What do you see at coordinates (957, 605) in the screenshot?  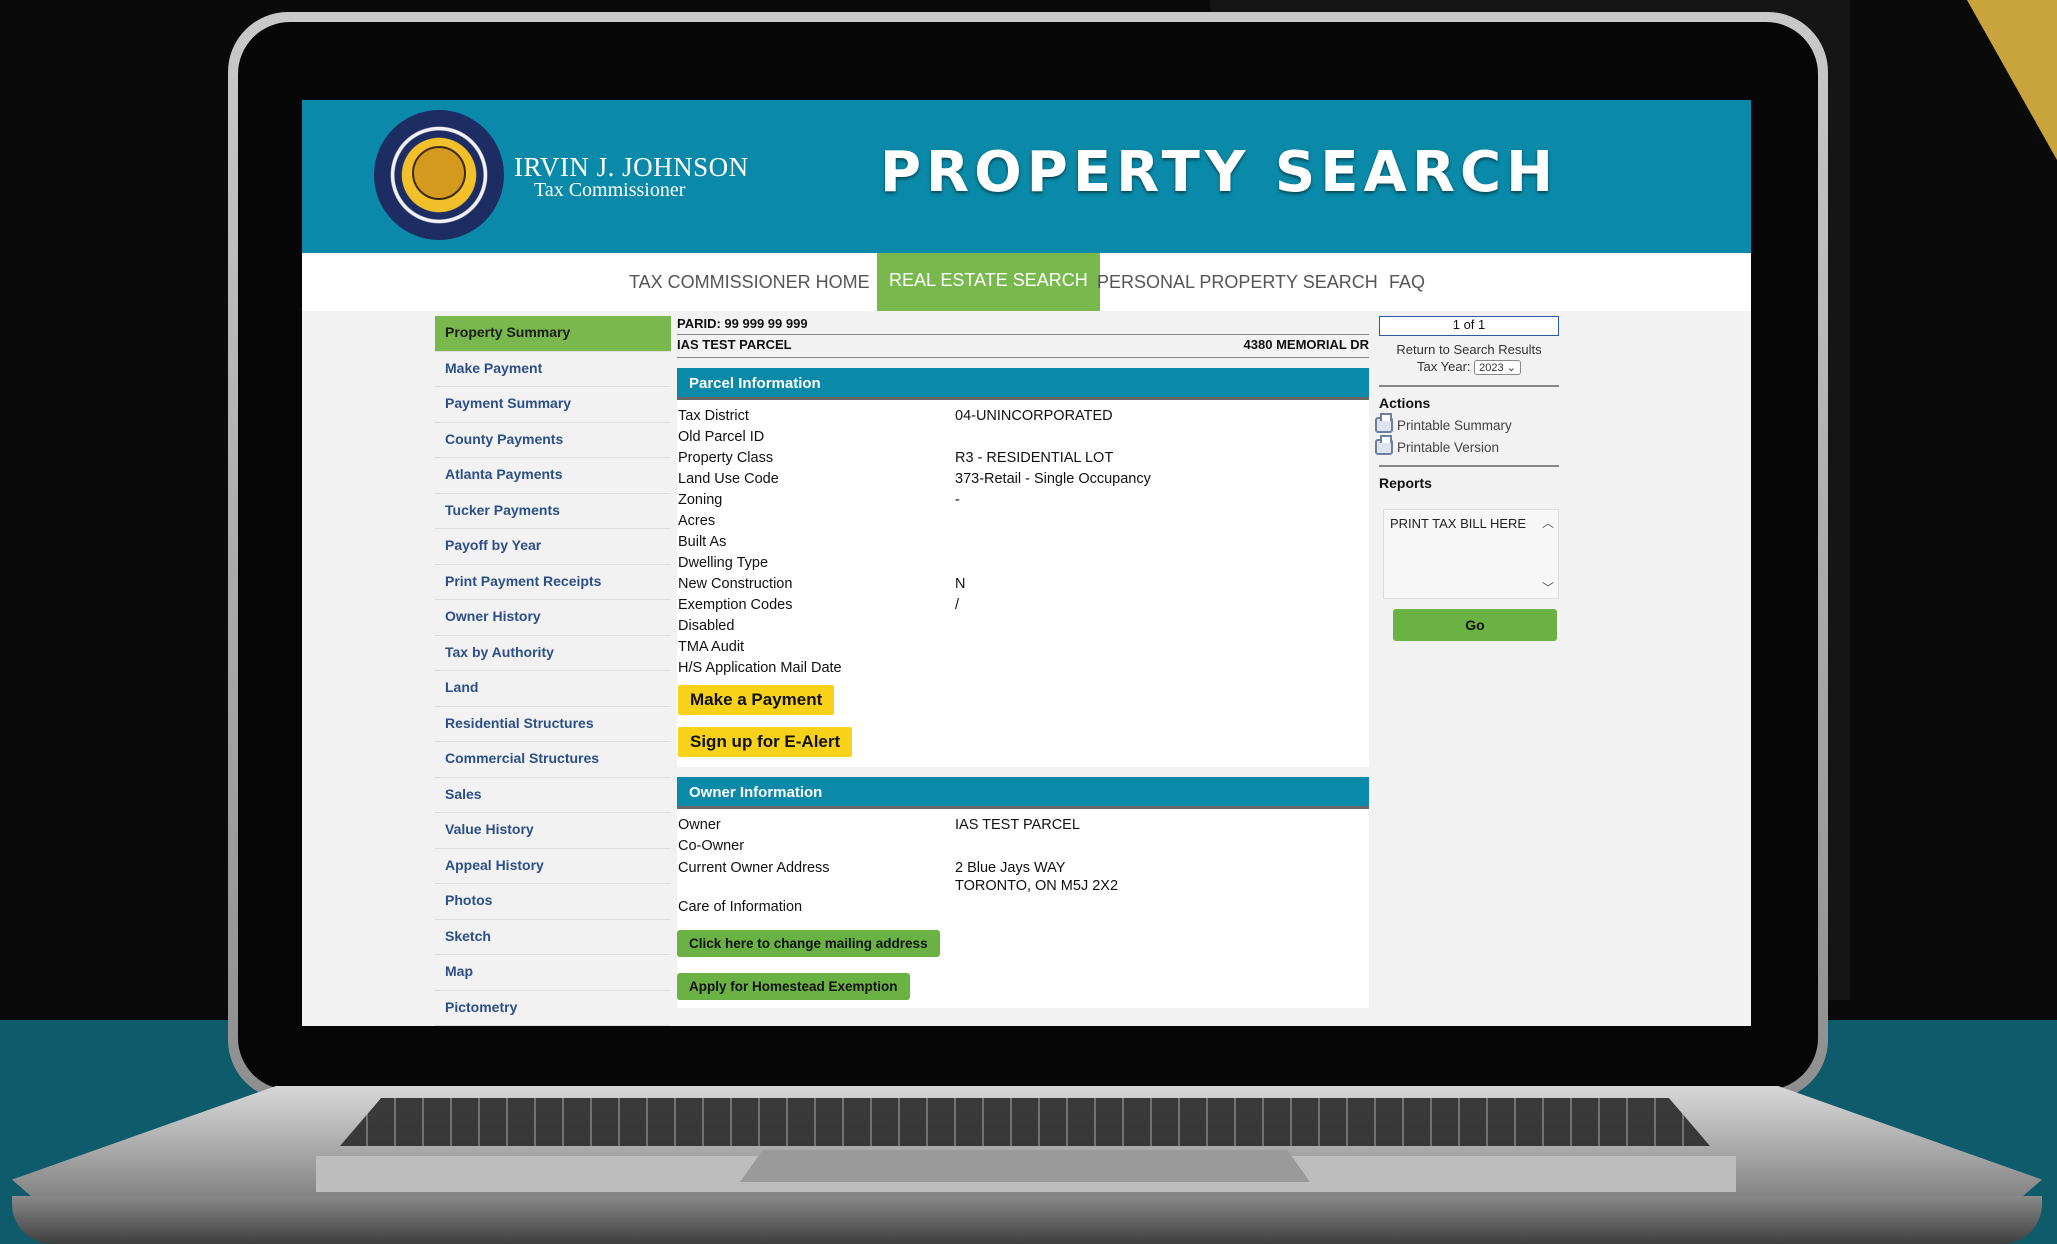 I see `row-value: /` at bounding box center [957, 605].